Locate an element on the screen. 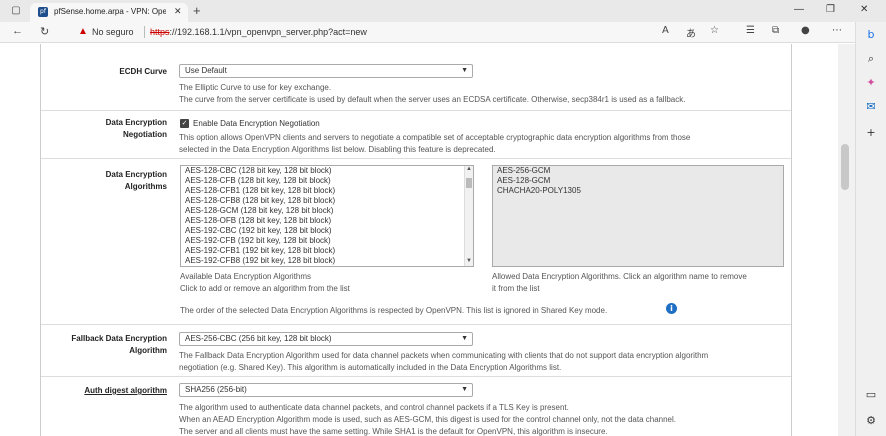 This screenshot has width=886, height=436. browser-tab: pf pfSense.home.arpa - VPN: OpenVPN ✕ is located at coordinates (109, 12).